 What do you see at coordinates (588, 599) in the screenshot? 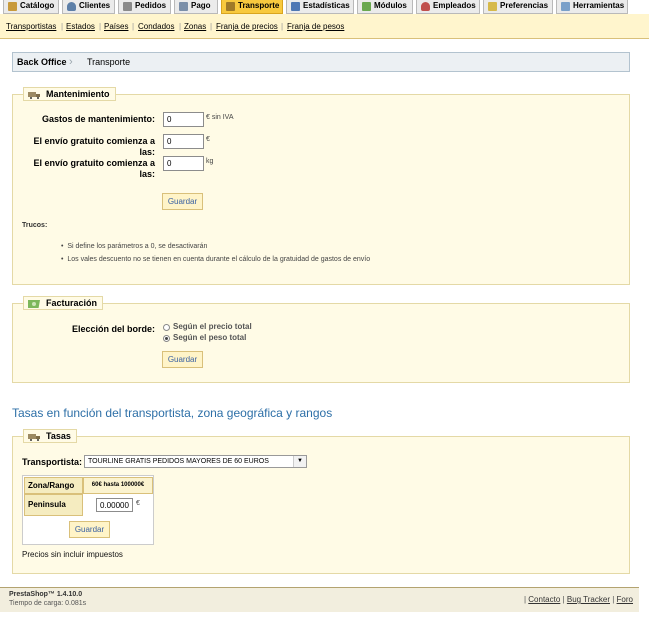
I see `footer-link-bug-tracker: Bug Tracker` at bounding box center [588, 599].